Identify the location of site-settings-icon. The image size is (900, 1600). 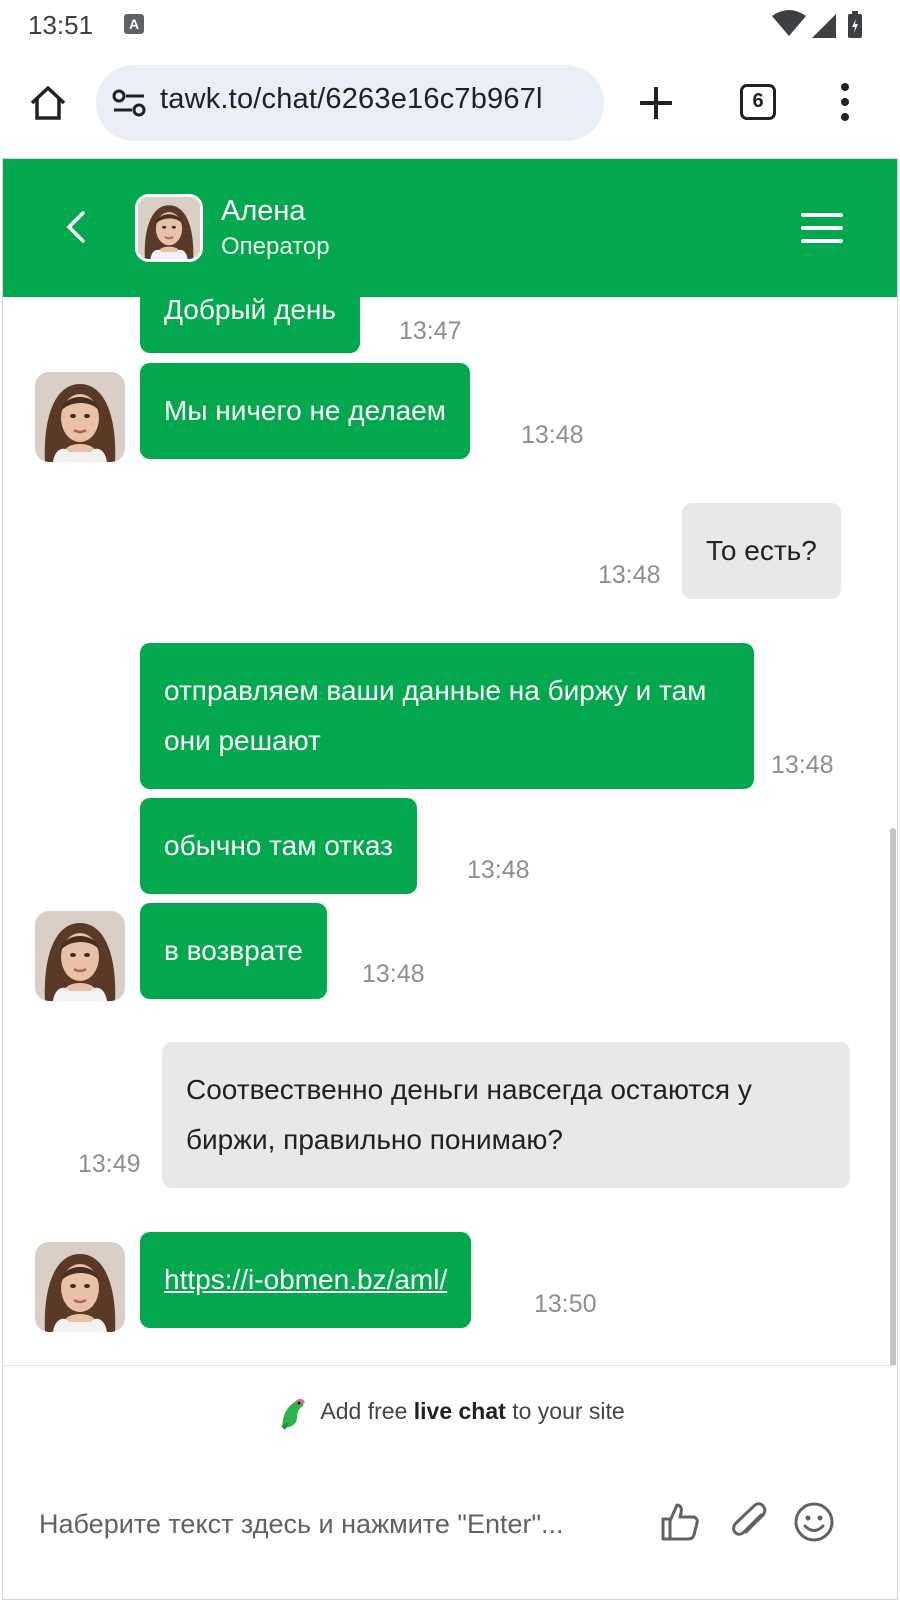
(129, 103).